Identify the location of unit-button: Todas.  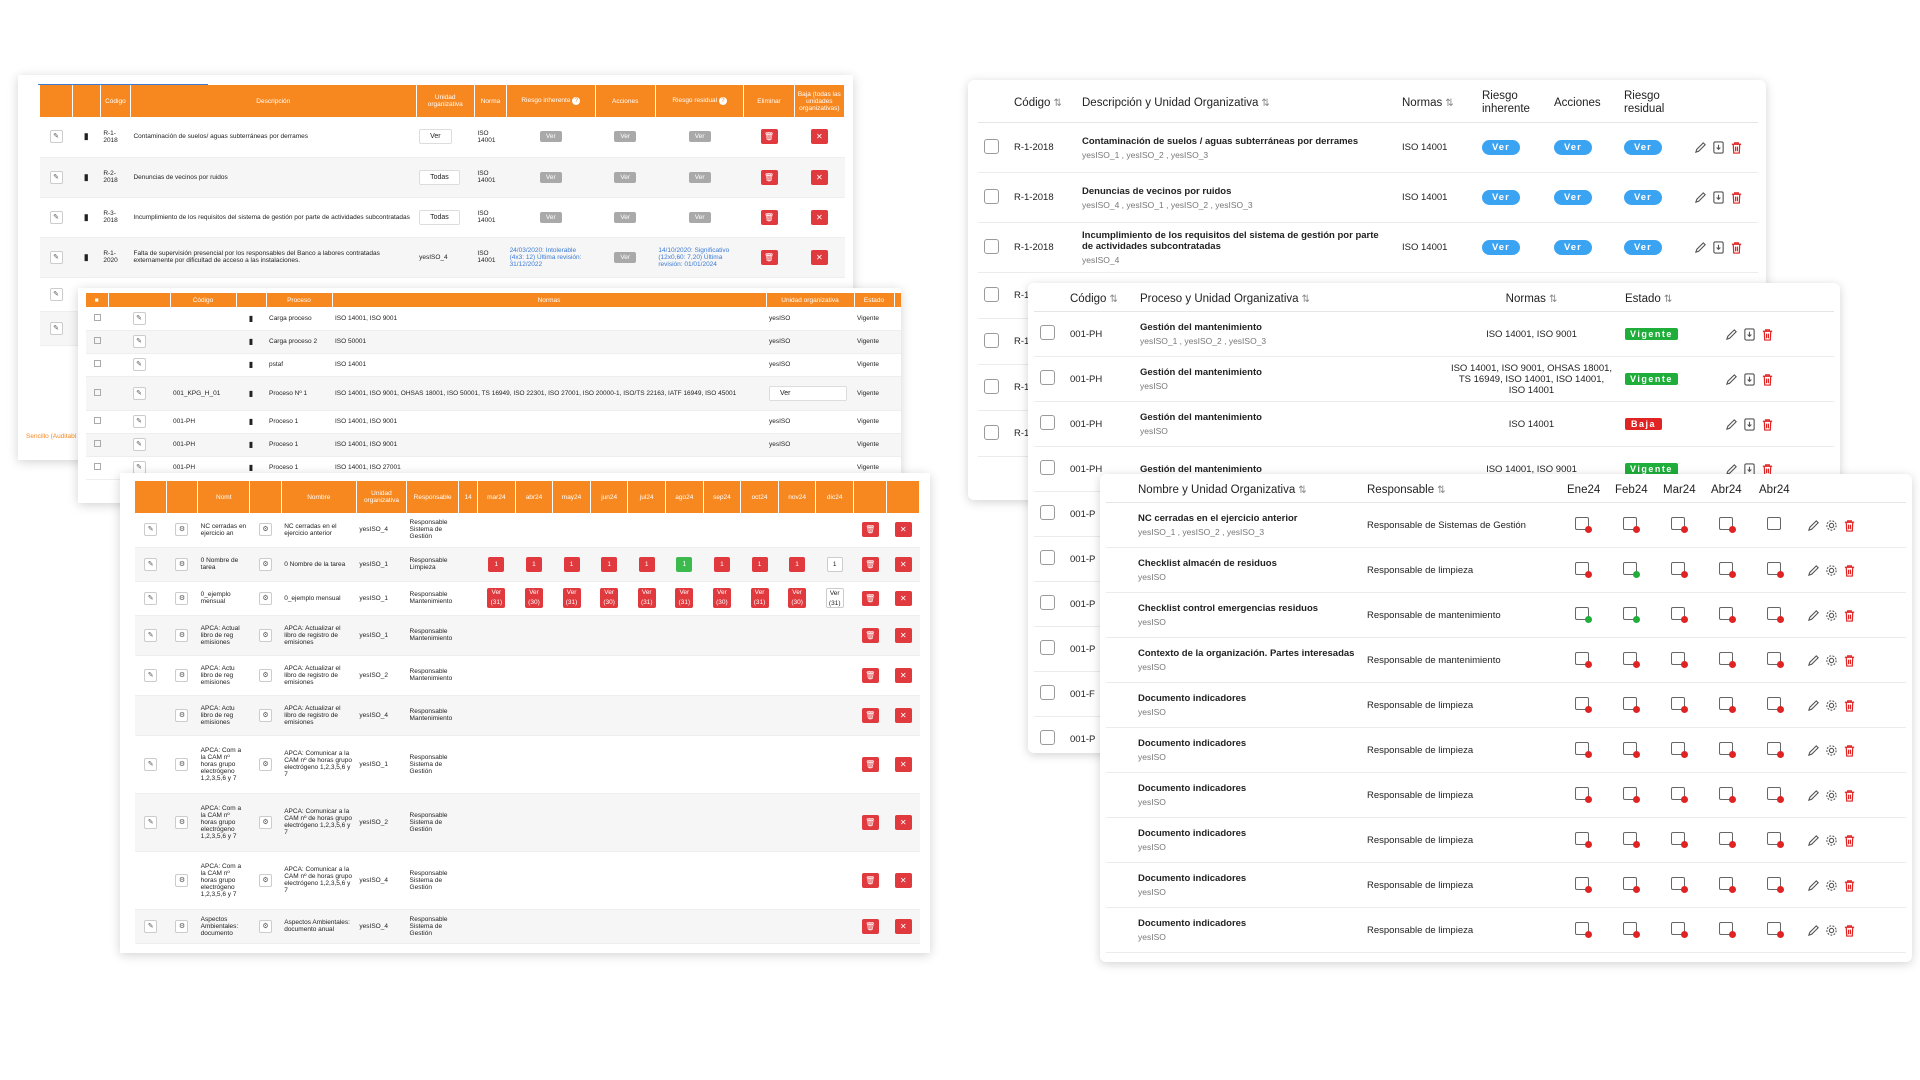
(439, 177).